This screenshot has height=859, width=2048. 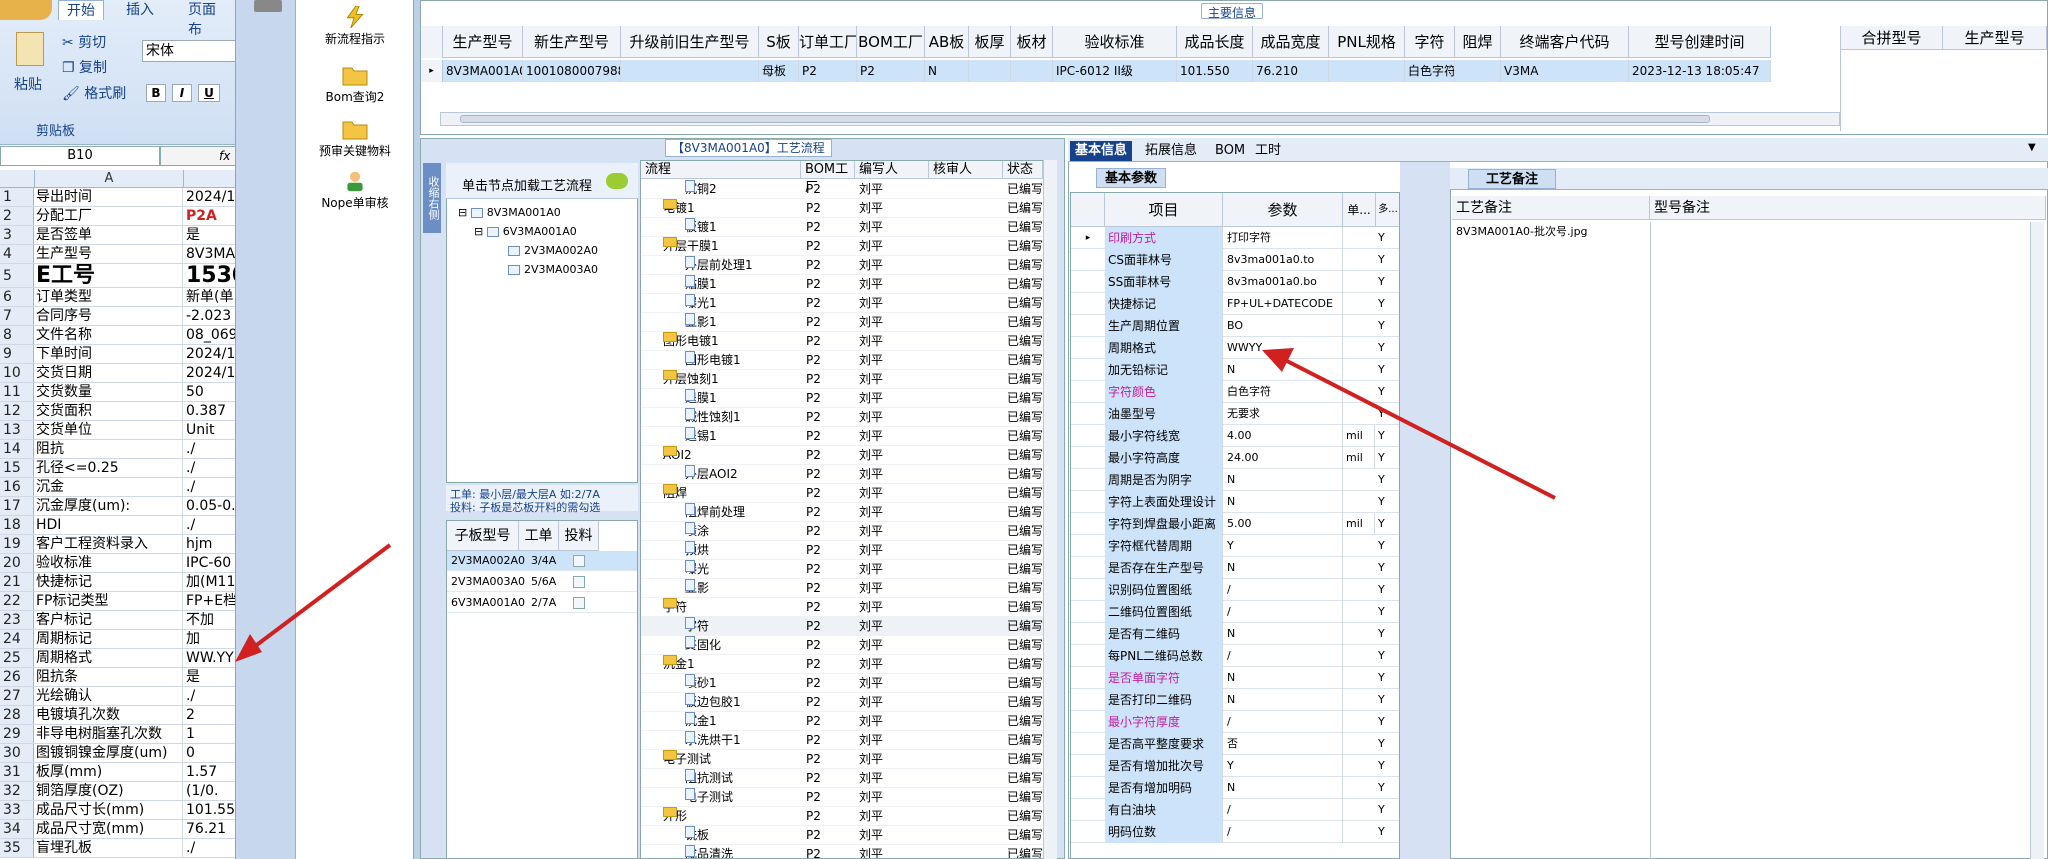 What do you see at coordinates (320, 597) in the screenshot?
I see `red-arrow-1-line` at bounding box center [320, 597].